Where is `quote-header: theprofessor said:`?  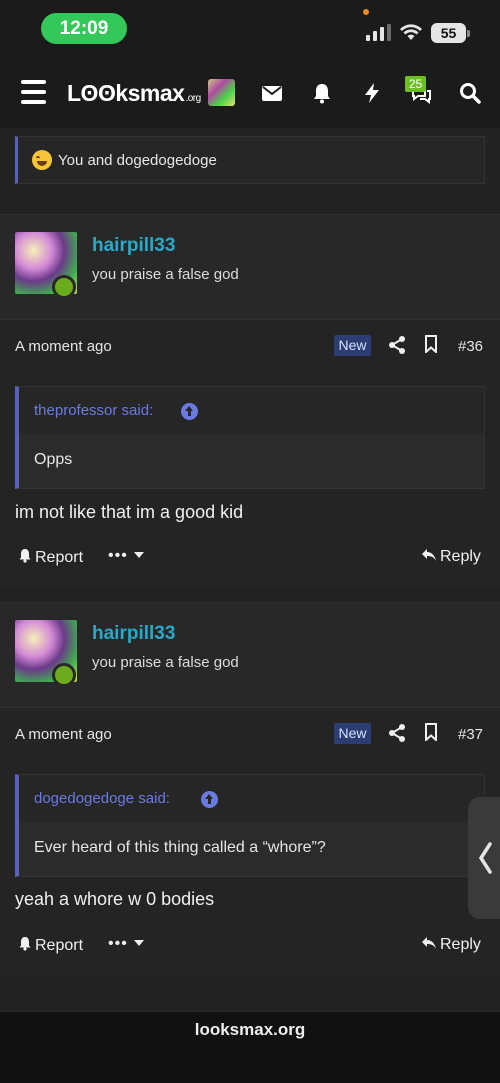 quote-header: theprofessor said: is located at coordinates (251, 410).